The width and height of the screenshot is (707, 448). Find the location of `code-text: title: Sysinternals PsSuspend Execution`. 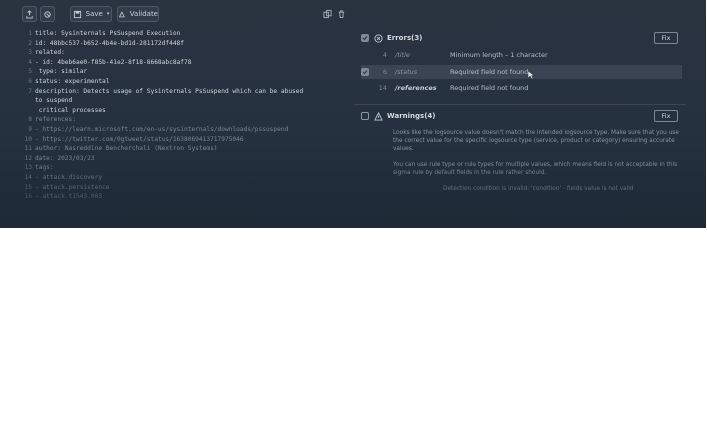

code-text: title: Sysinternals PsSuspend Execution is located at coordinates (108, 33).